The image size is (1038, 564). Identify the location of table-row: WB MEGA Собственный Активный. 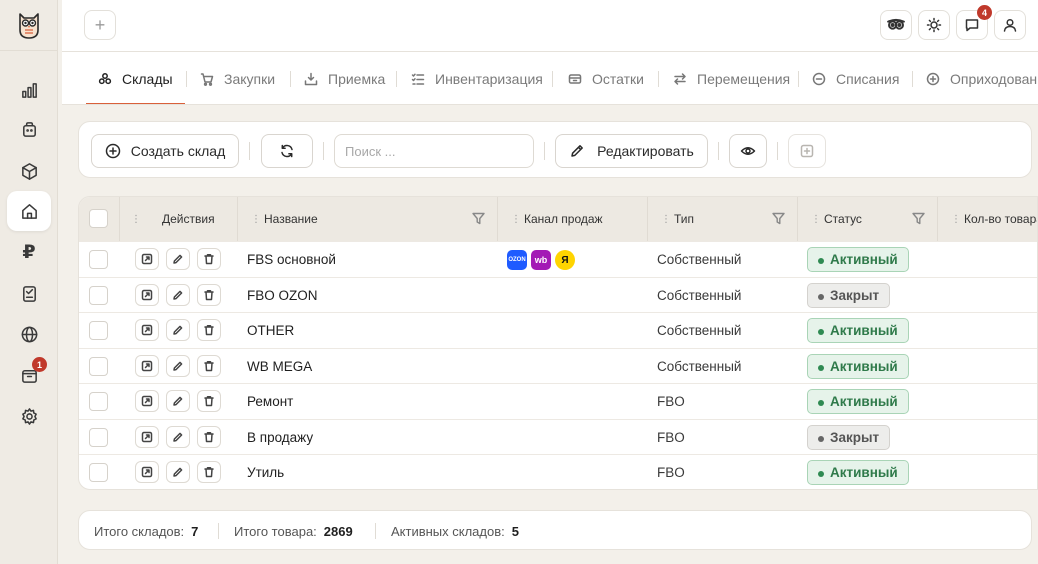
(558, 365).